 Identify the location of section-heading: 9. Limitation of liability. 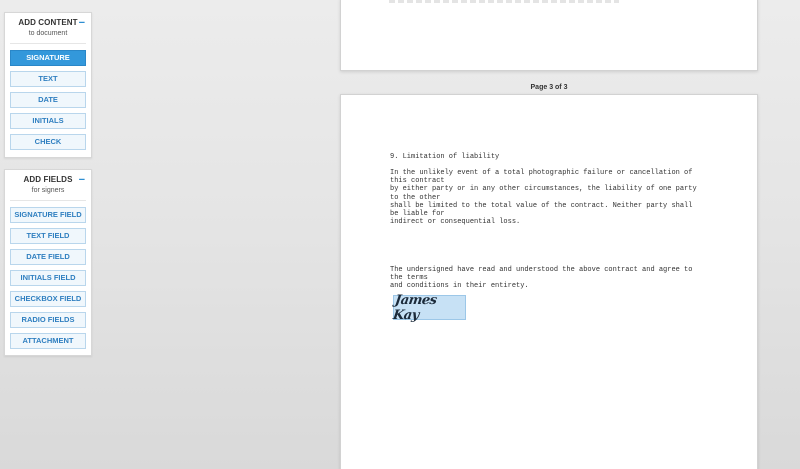
(445, 157).